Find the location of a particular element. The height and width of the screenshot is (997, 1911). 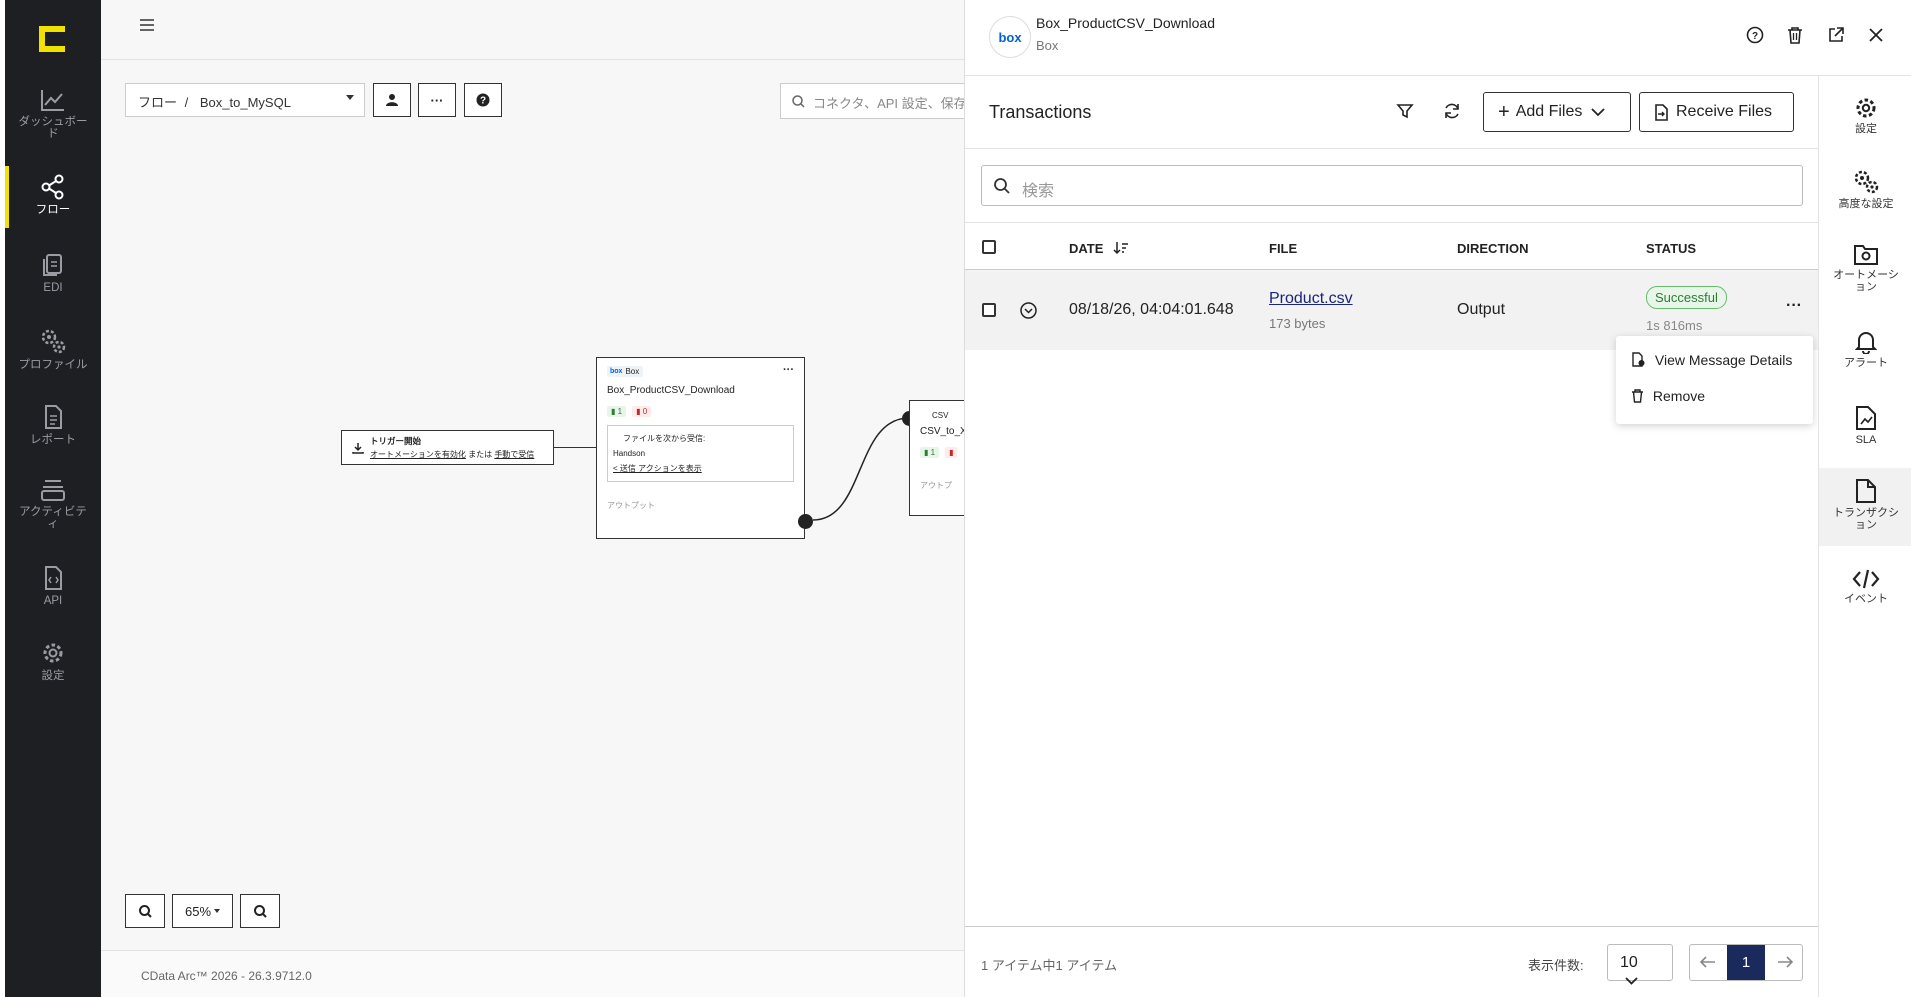

connector-line is located at coordinates (575, 447).